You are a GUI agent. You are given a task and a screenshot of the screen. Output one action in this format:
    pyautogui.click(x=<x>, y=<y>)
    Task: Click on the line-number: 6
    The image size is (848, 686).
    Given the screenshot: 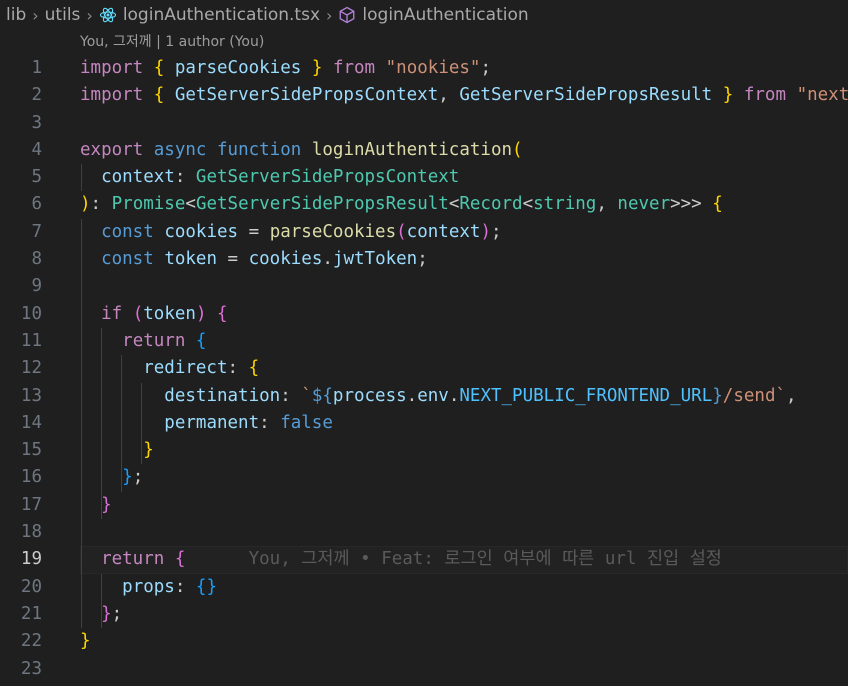 What is the action you would take?
    pyautogui.click(x=36, y=204)
    